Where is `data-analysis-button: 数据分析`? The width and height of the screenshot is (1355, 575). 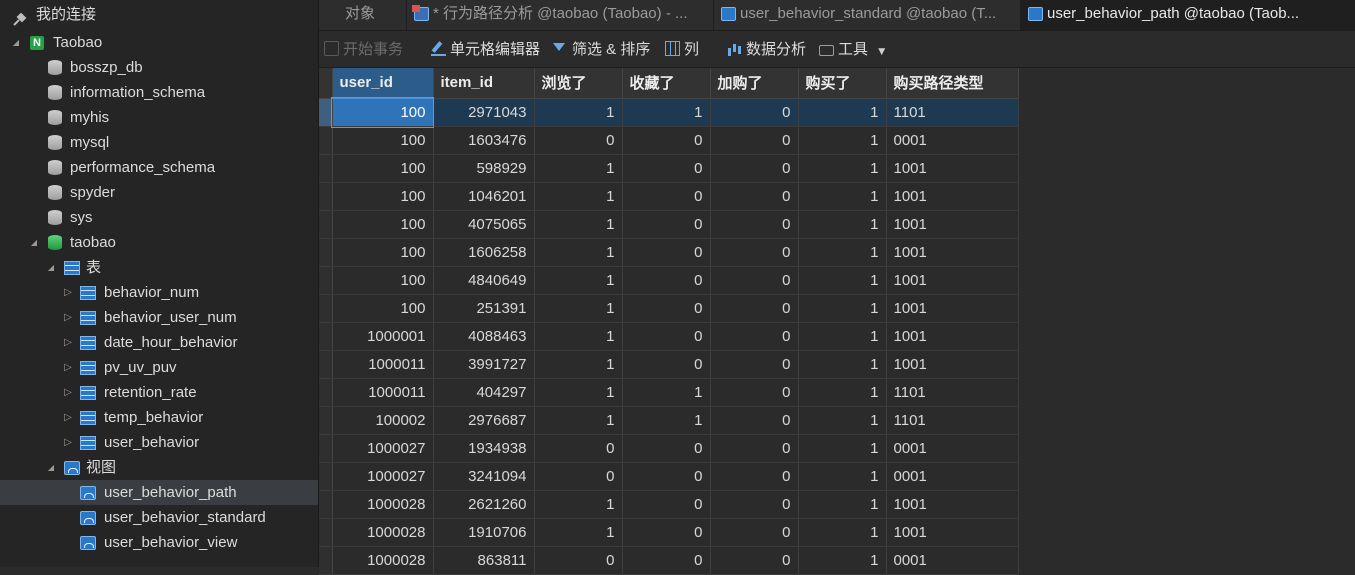 data-analysis-button: 数据分析 is located at coordinates (766, 49).